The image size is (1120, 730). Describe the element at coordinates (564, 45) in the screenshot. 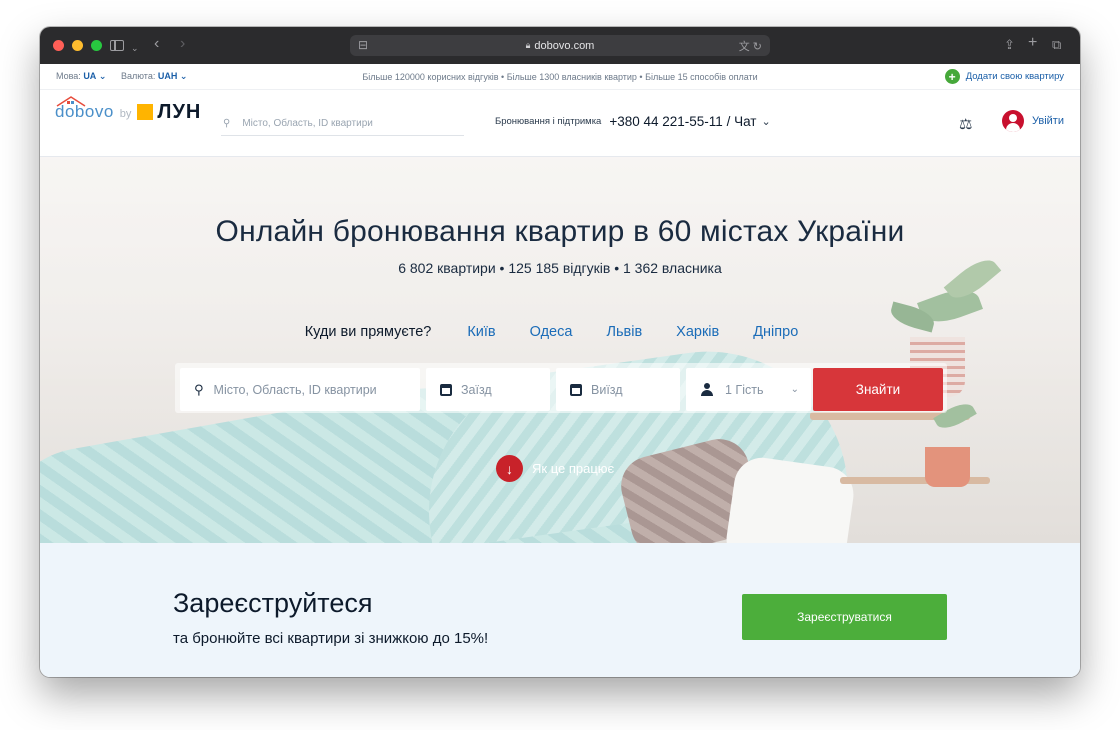

I see `address-url: dobovo.com` at that location.